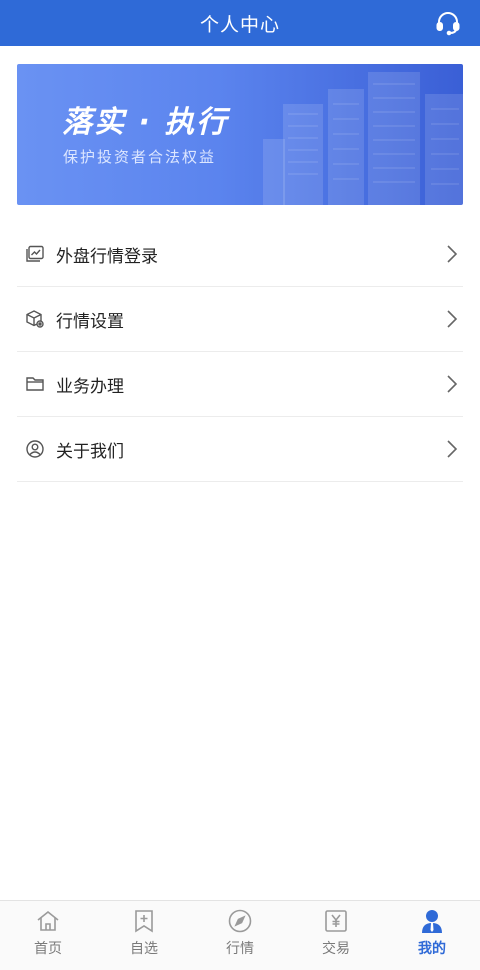 Image resolution: width=480 pixels, height=970 pixels. I want to click on tab-label: 首页, so click(48, 949).